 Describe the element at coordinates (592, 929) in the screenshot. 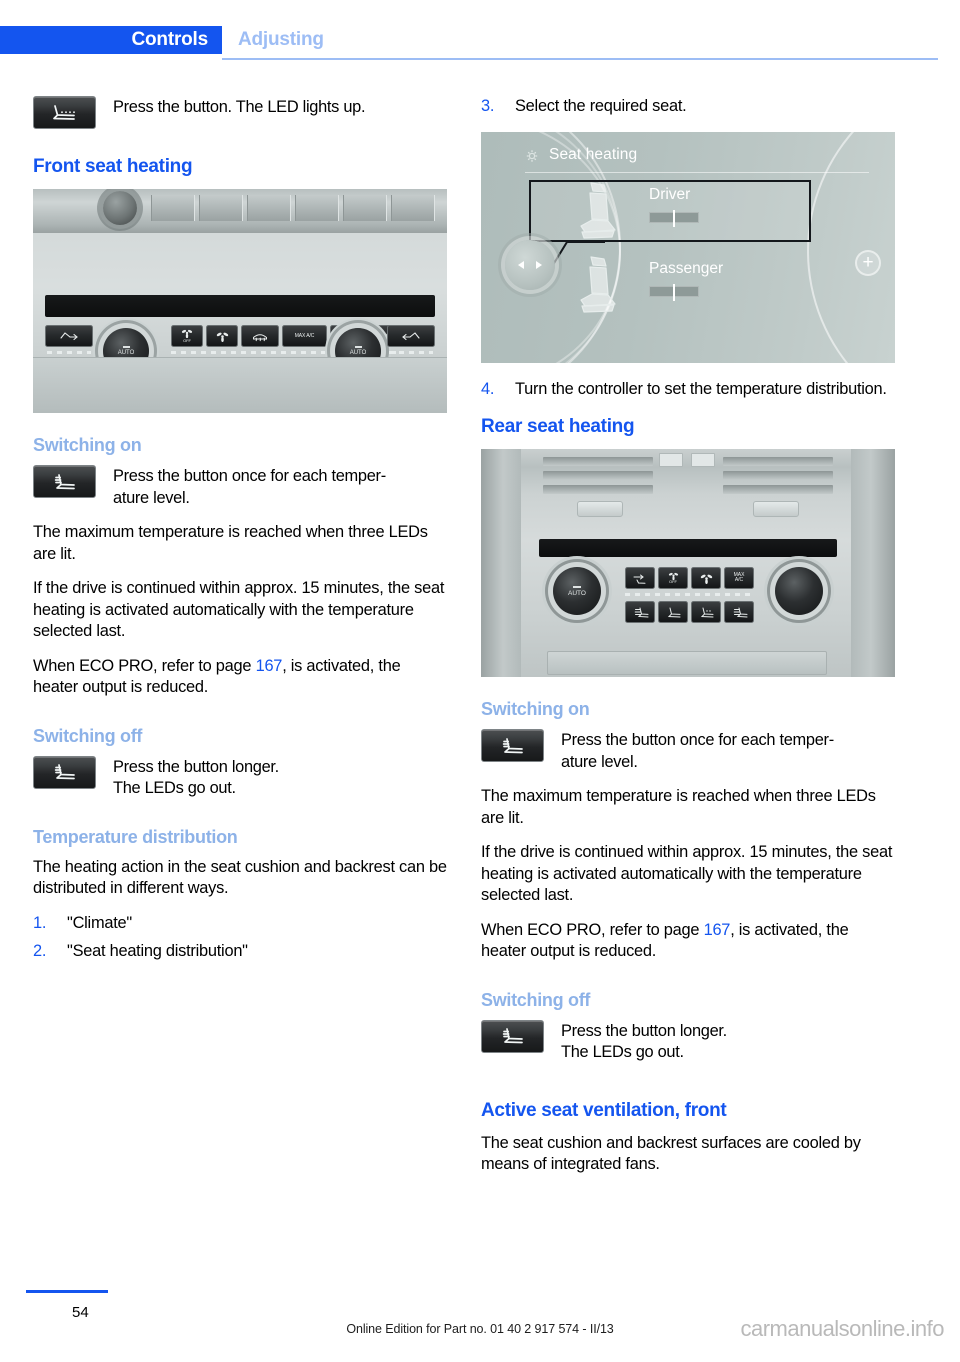

I see `eco-pro-text-pre: When ECO PRO, refer to page` at that location.